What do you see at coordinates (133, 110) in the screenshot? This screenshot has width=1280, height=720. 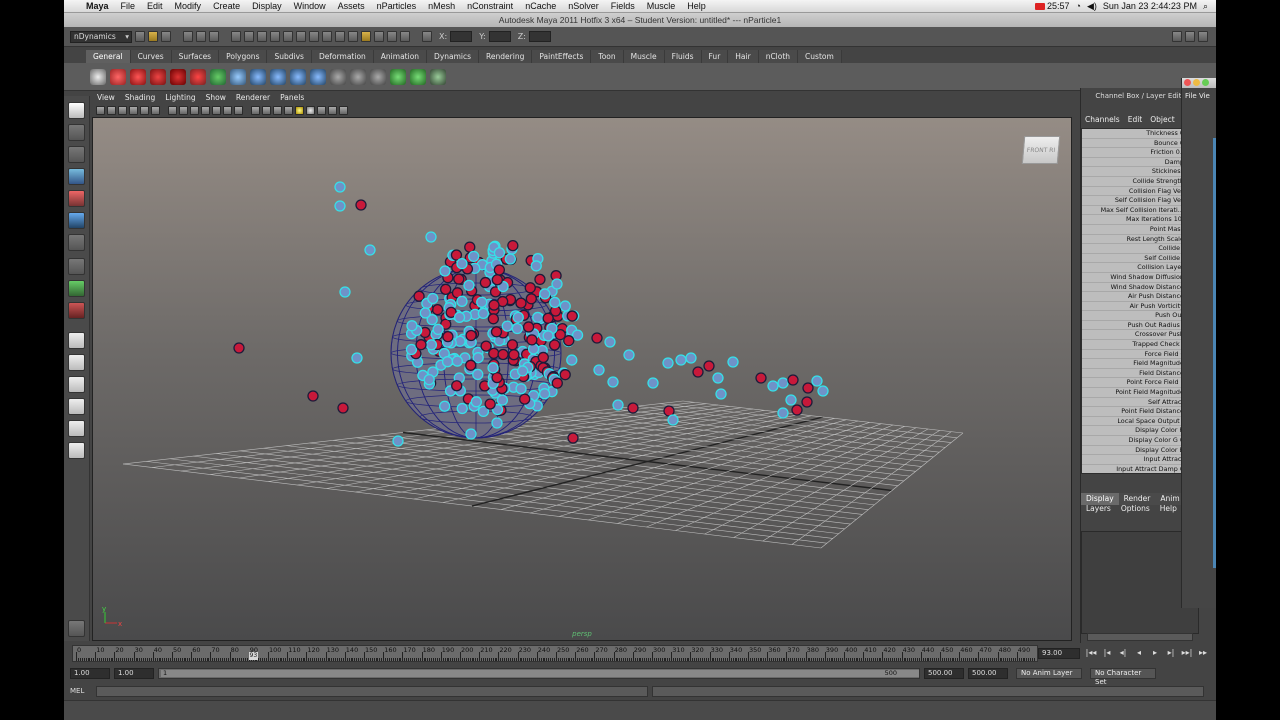 I see `image-plane-icon` at bounding box center [133, 110].